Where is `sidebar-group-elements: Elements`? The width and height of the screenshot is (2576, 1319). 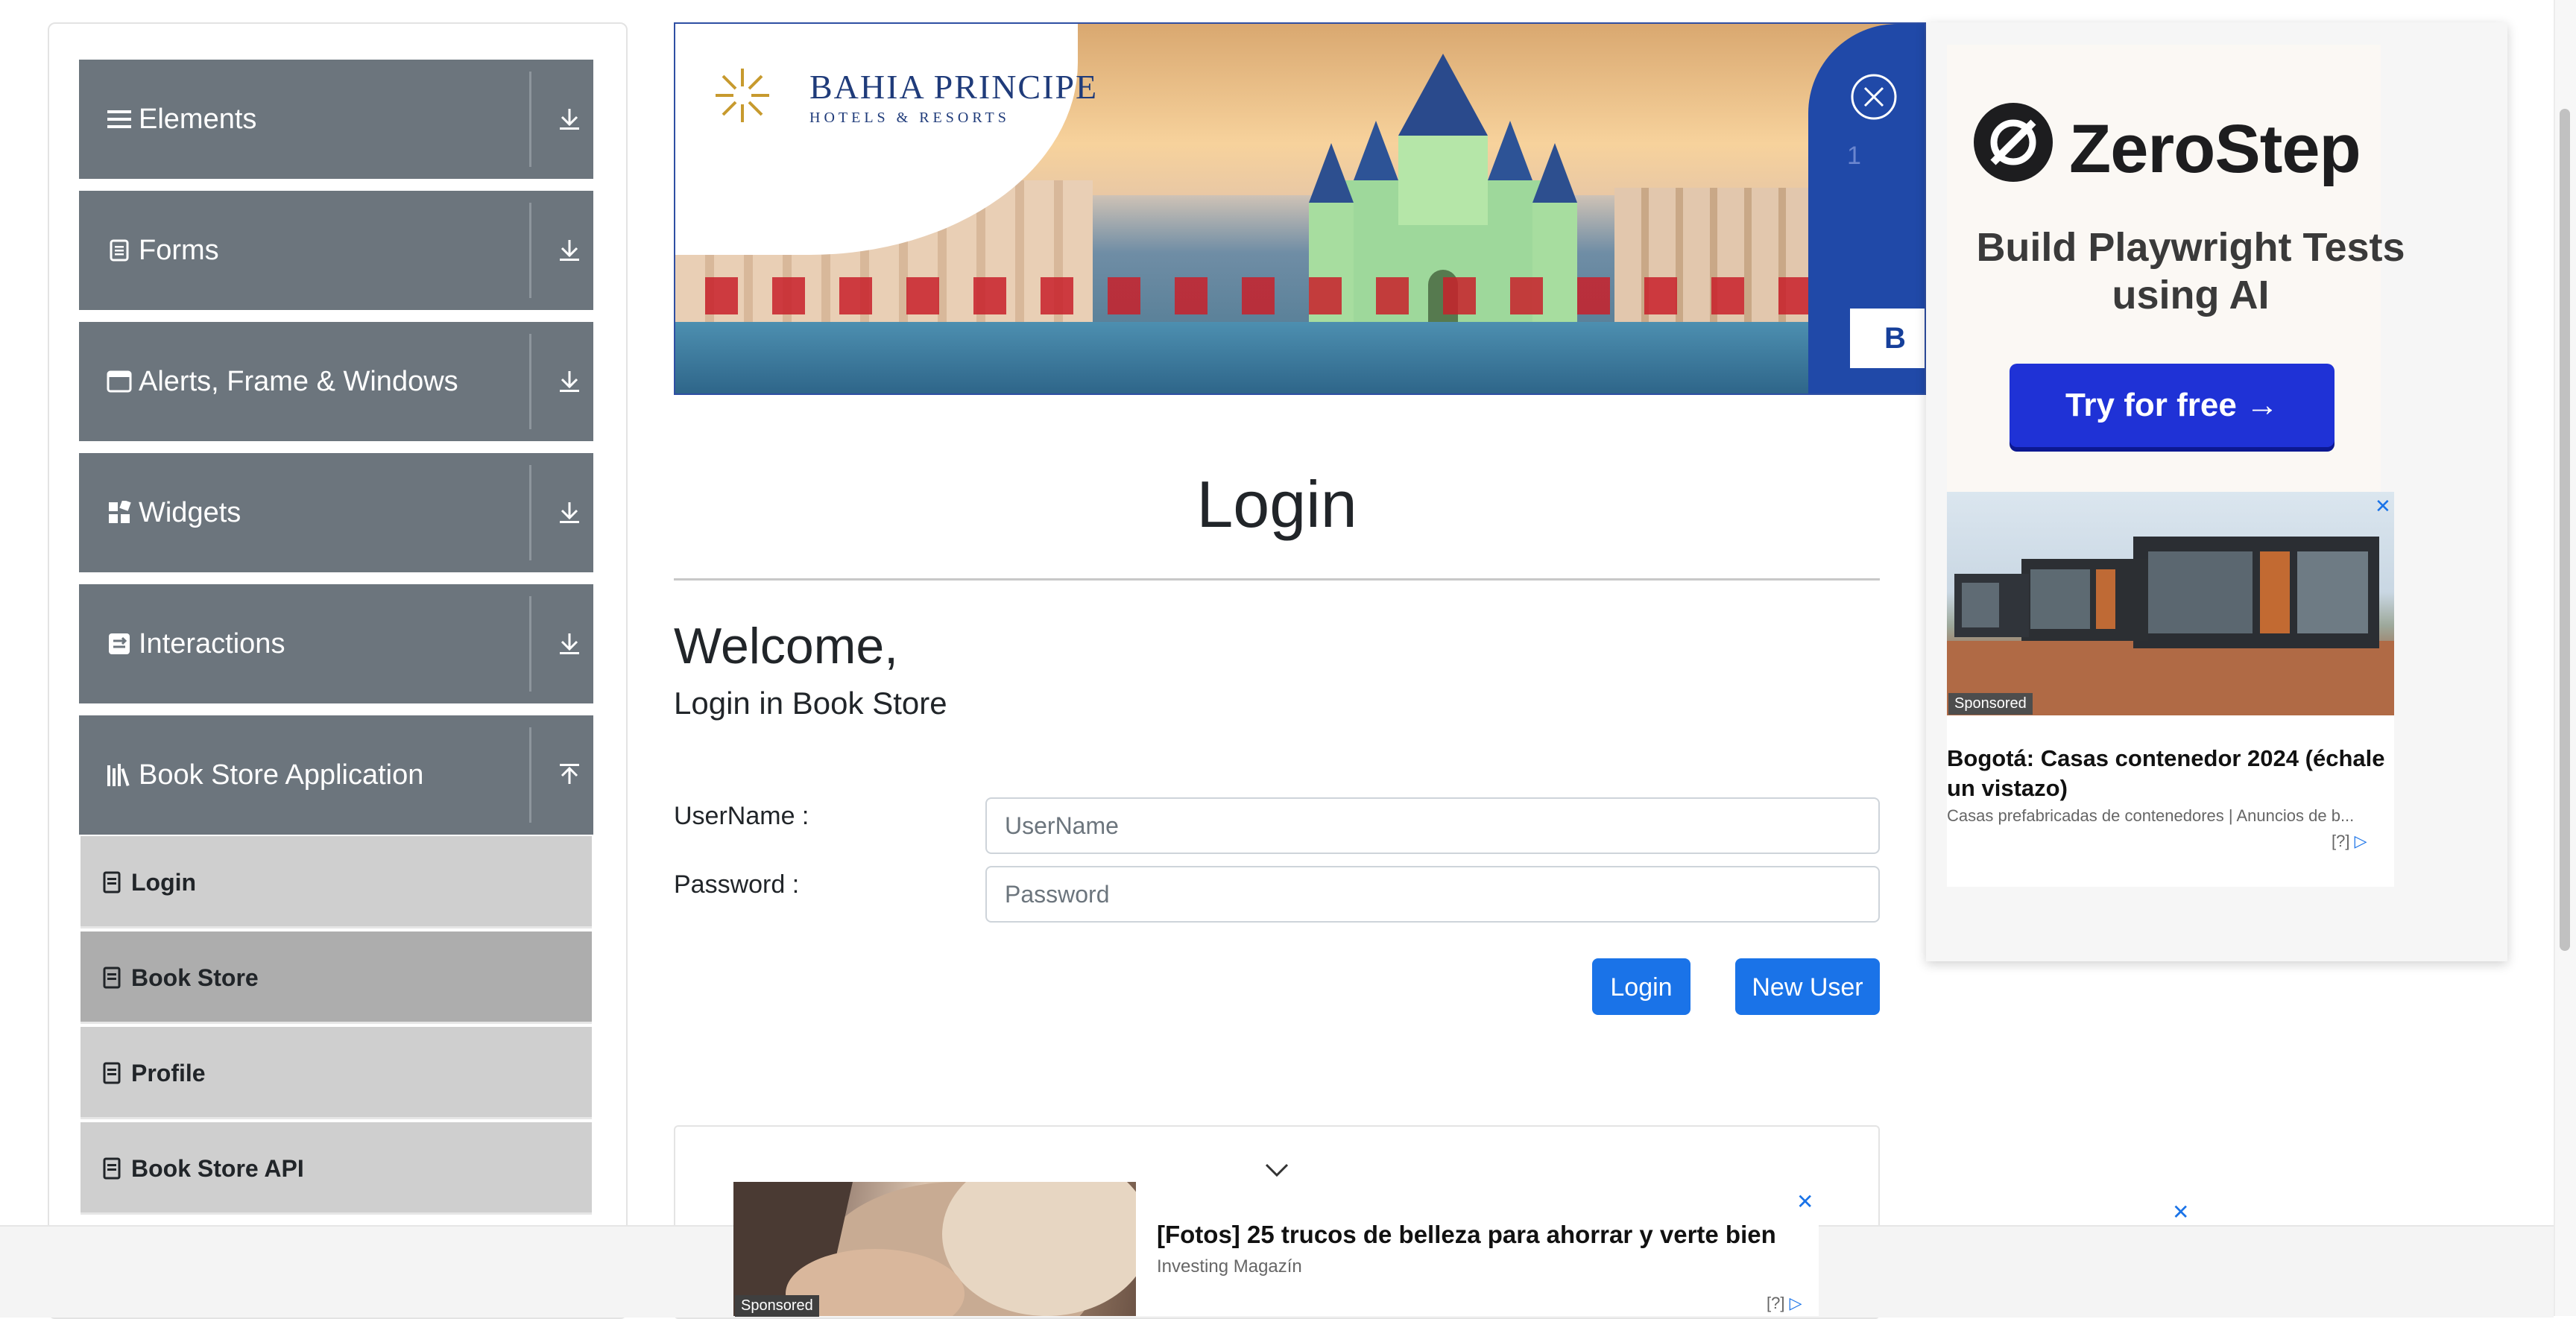
sidebar-group-elements: Elements is located at coordinates (336, 119).